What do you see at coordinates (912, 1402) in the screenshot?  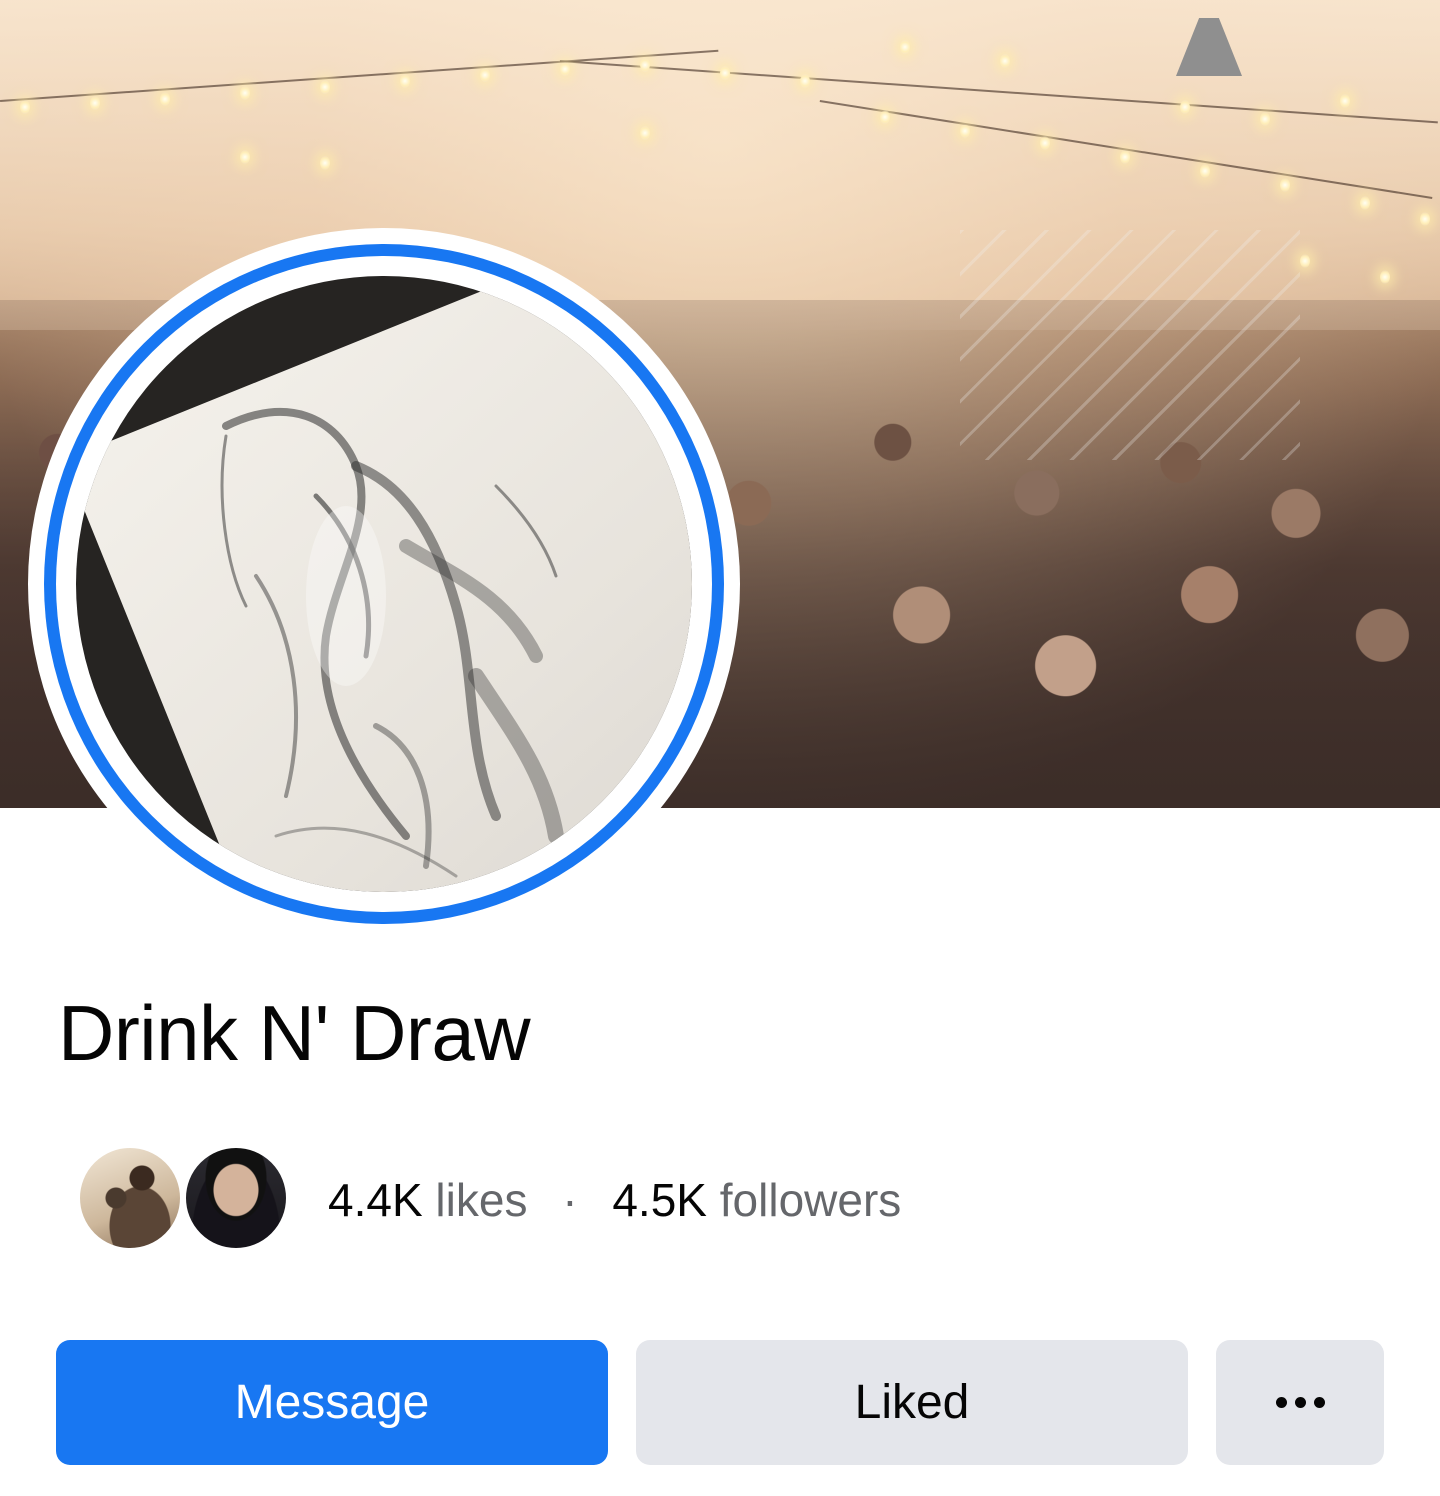 I see `liked-button: Liked` at bounding box center [912, 1402].